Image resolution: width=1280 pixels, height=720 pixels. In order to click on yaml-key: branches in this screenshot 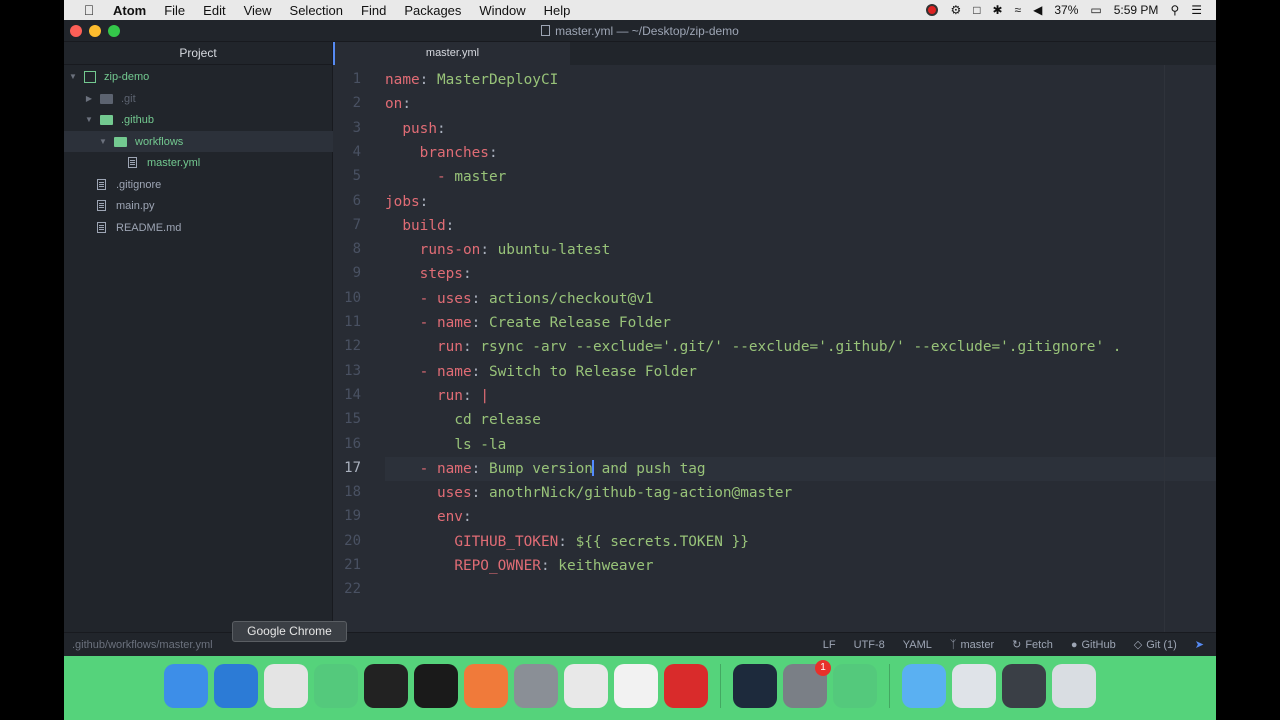, I will do `click(454, 152)`.